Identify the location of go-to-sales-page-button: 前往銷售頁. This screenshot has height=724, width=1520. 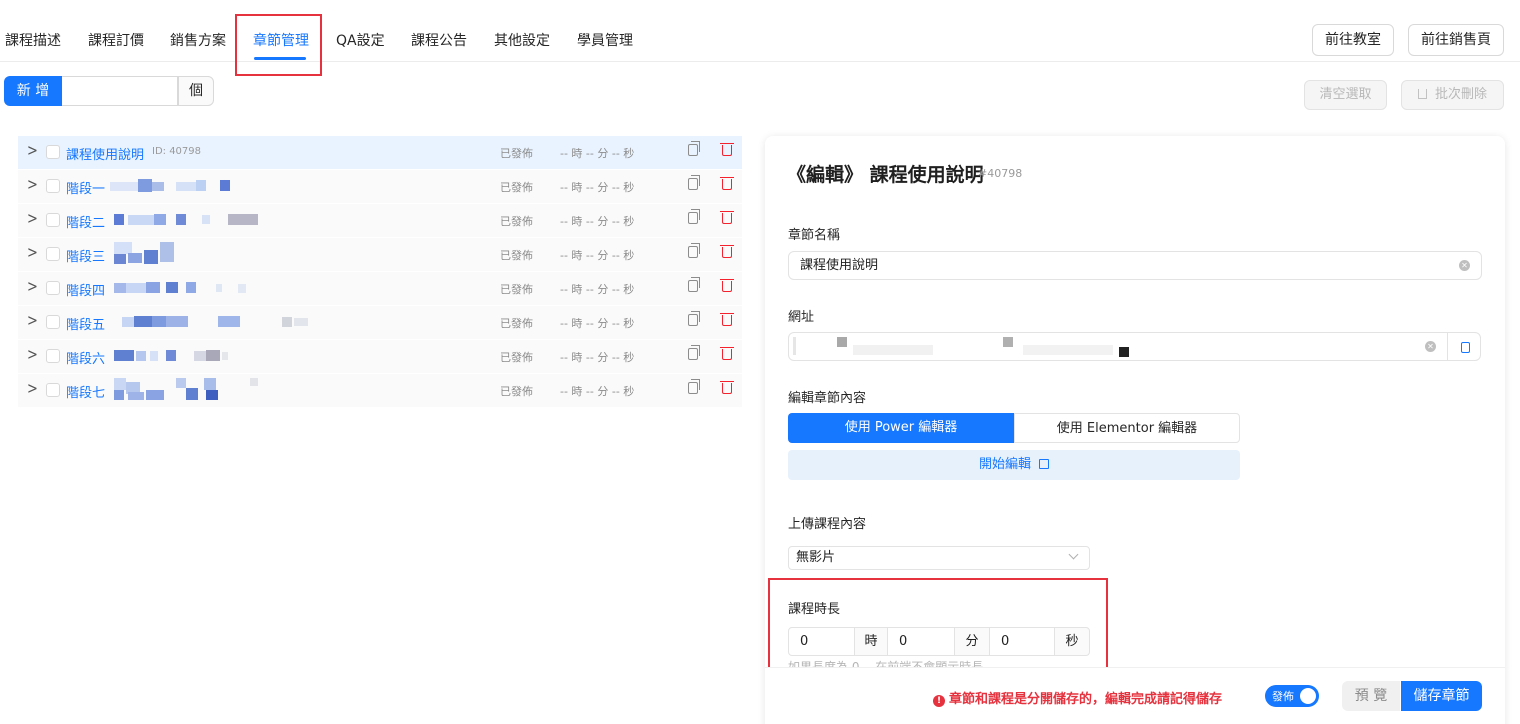
(1456, 40).